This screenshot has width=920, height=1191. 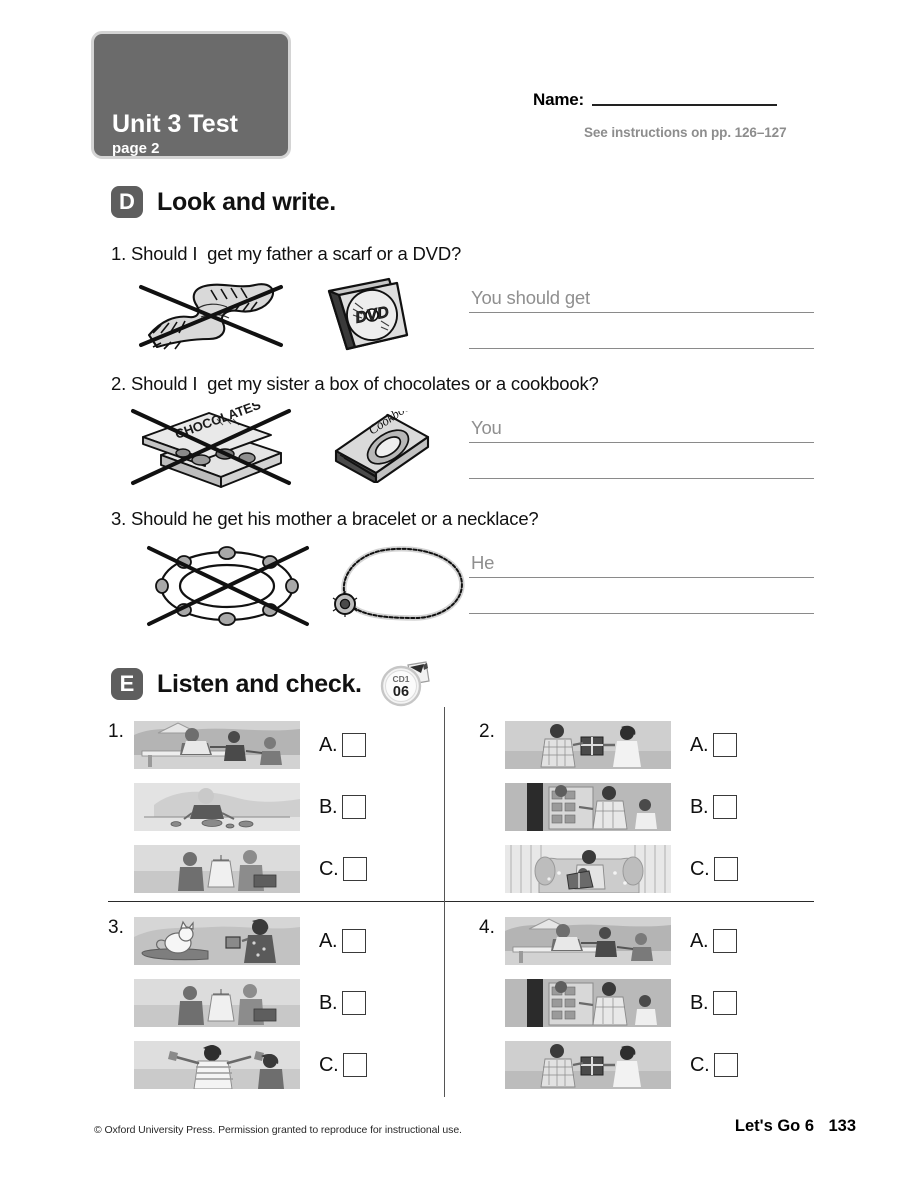 What do you see at coordinates (641, 560) in the screenshot?
I see `answer-line: He` at bounding box center [641, 560].